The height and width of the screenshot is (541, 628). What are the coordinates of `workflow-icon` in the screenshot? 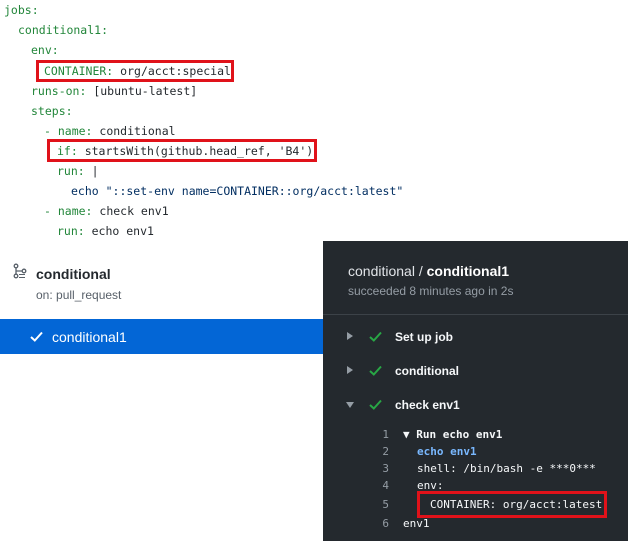 It's located at (20, 271).